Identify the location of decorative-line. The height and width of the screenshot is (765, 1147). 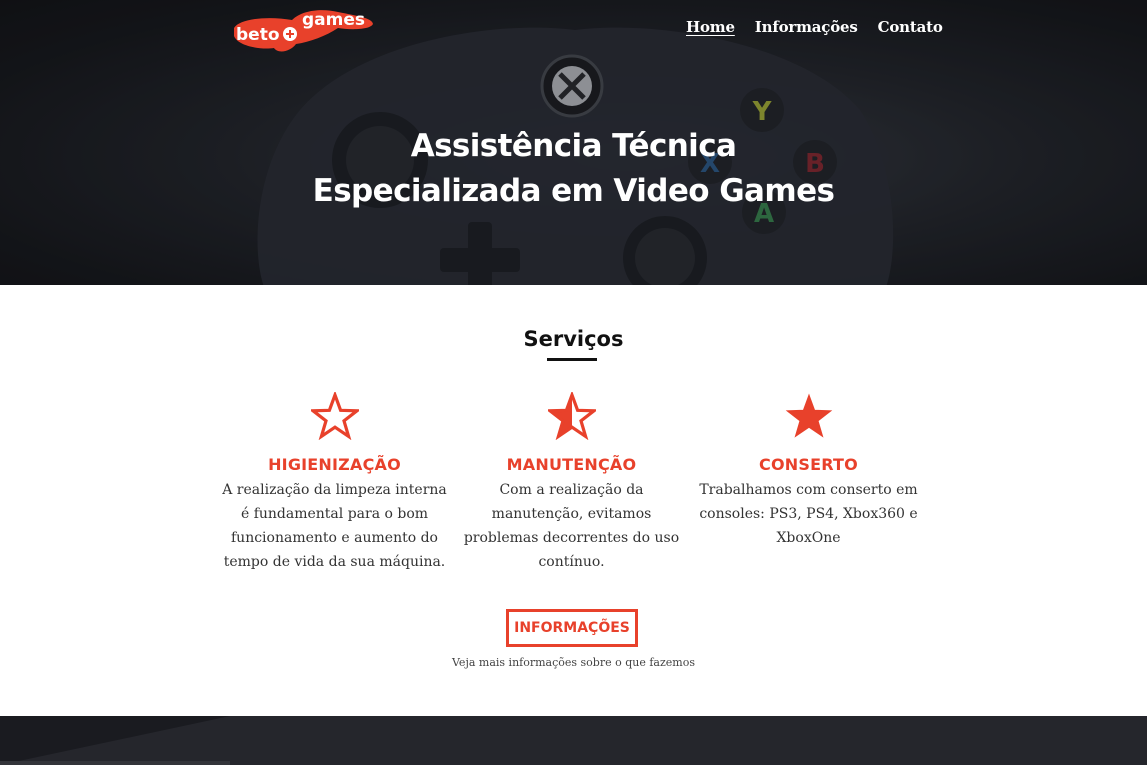
(115, 763).